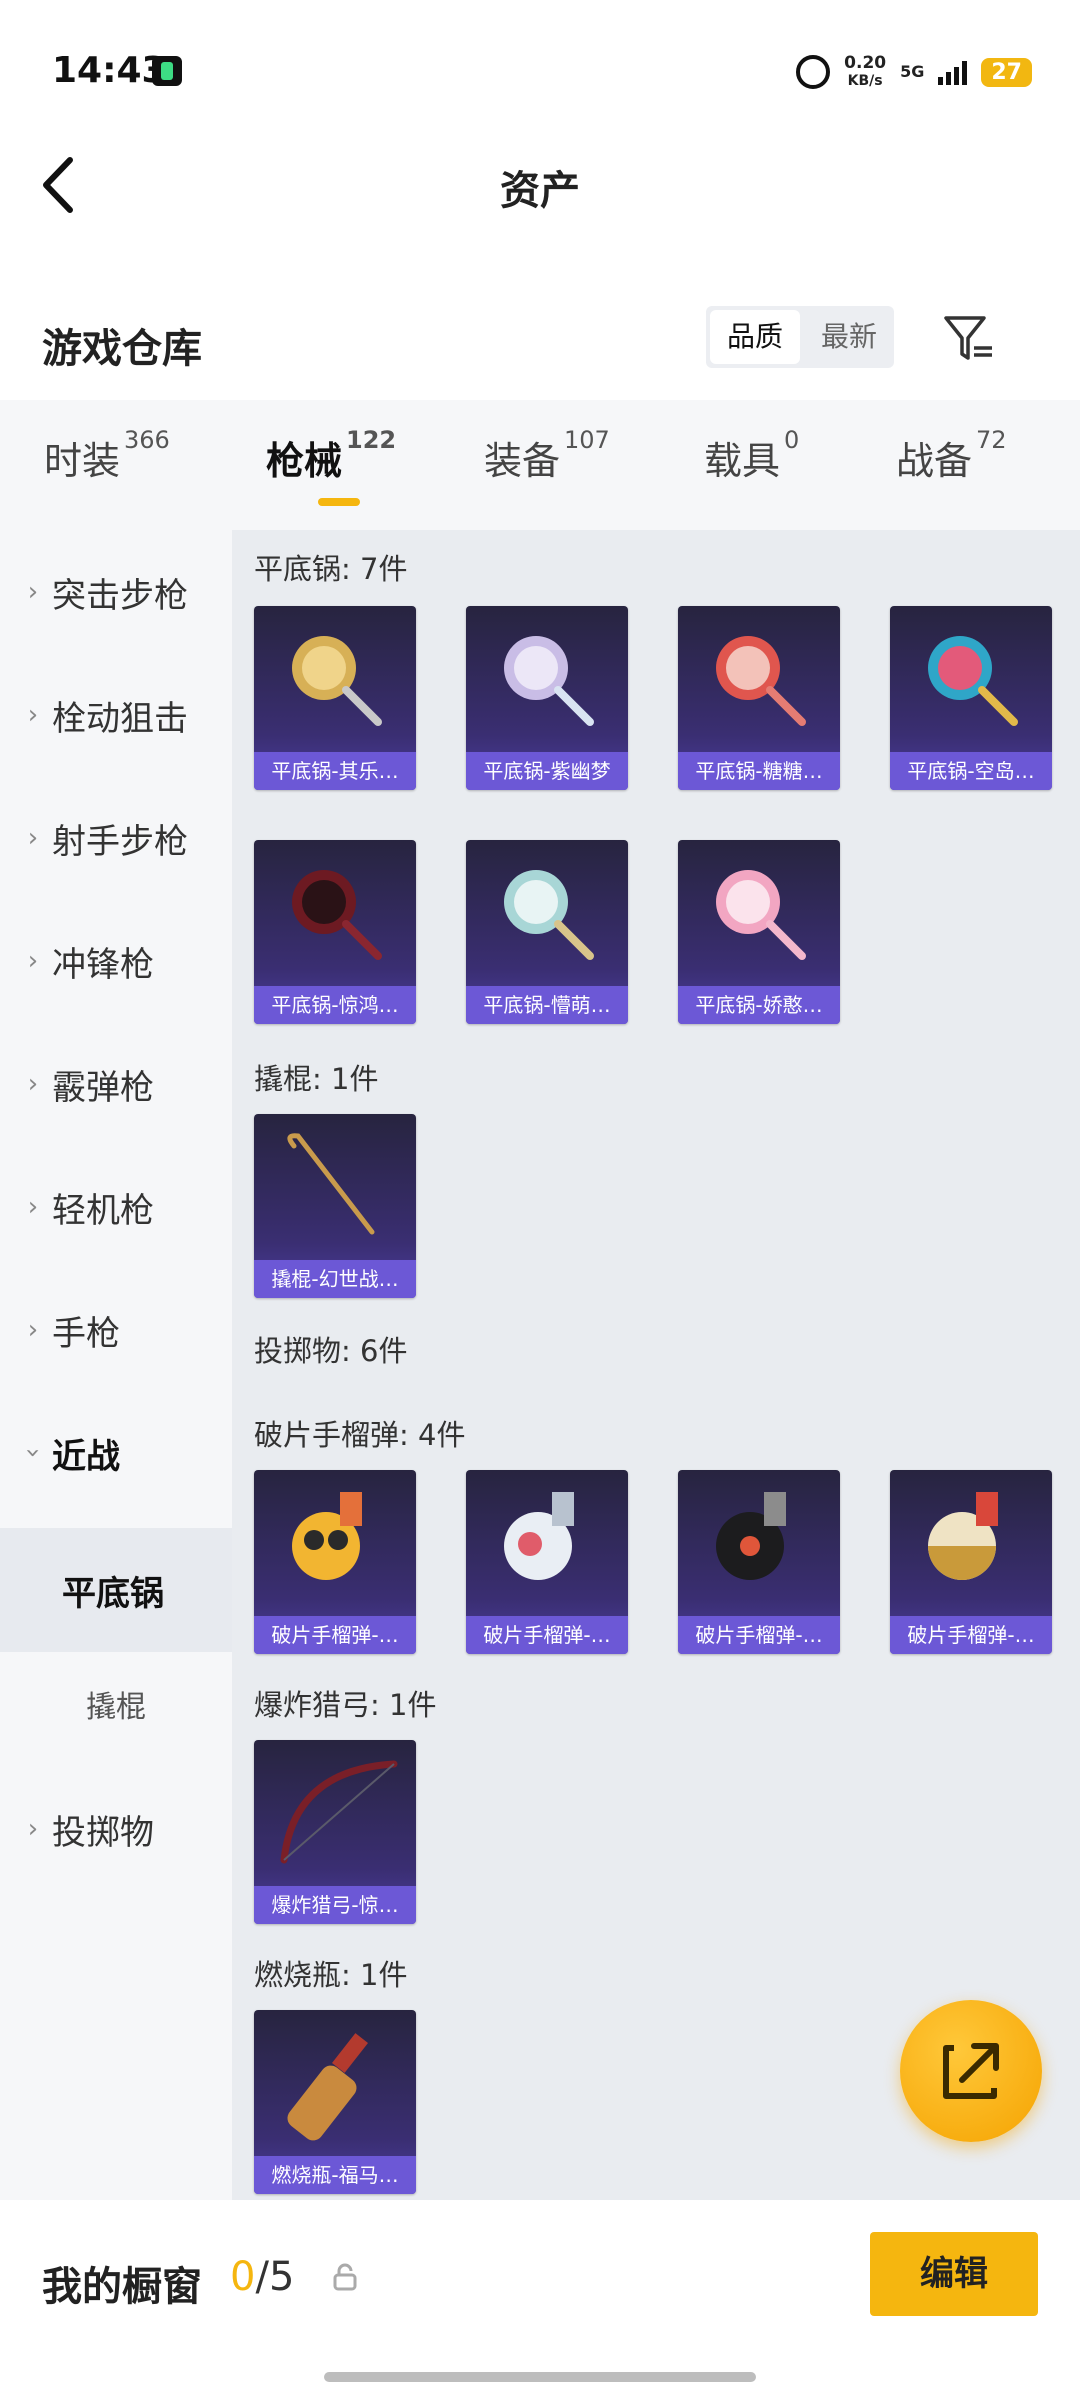  I want to click on molotov-icon, so click(328, 2087).